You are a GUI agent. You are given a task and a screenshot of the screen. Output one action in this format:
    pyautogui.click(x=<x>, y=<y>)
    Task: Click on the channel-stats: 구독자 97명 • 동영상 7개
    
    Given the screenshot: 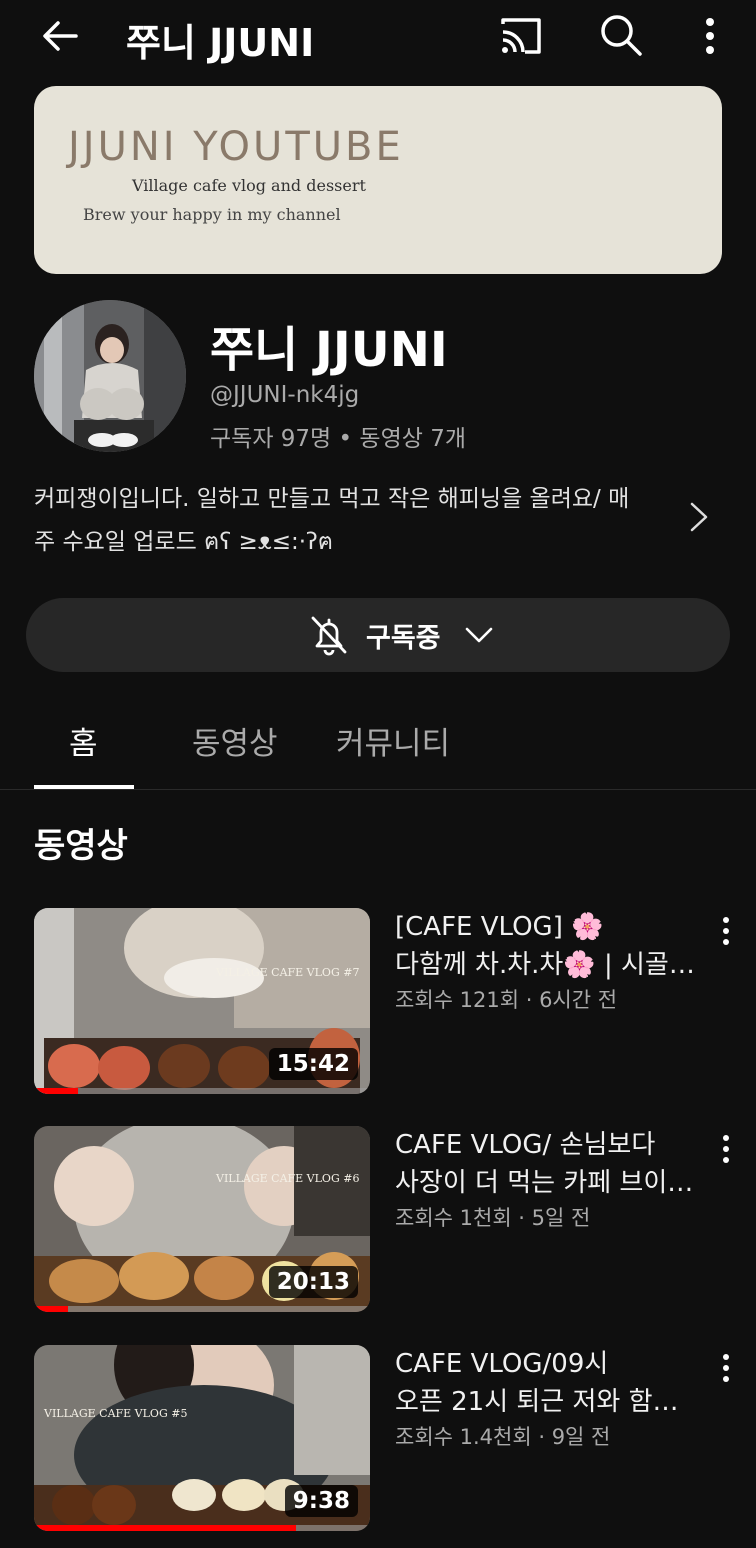 What is the action you would take?
    pyautogui.click(x=338, y=439)
    